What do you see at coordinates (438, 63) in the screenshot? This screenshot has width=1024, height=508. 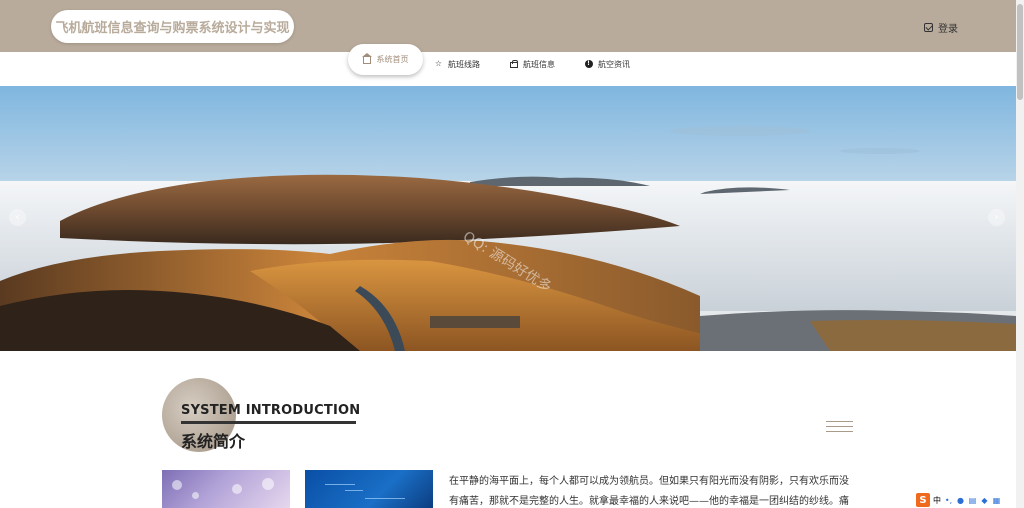 I see `star-icon: ☆` at bounding box center [438, 63].